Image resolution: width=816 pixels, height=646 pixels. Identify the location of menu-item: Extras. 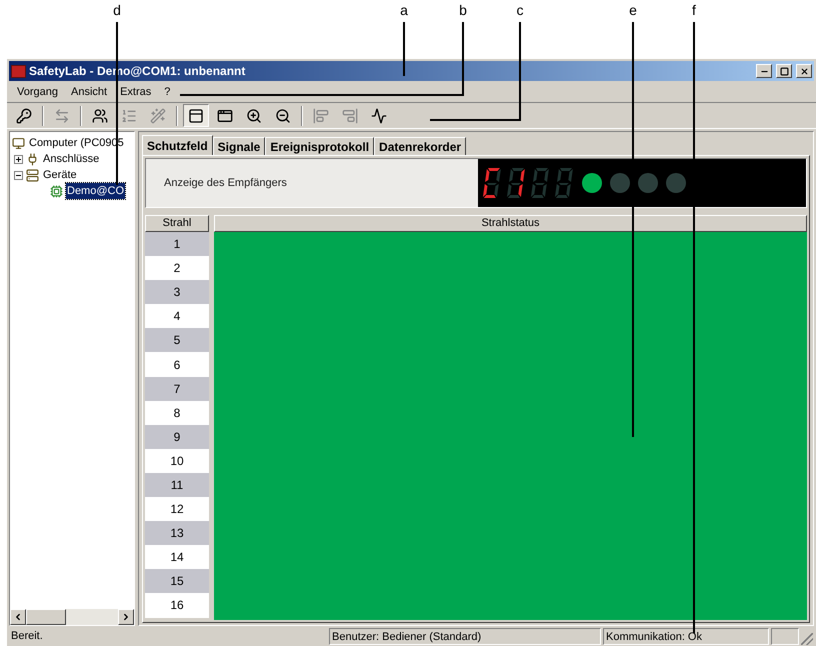
(136, 92).